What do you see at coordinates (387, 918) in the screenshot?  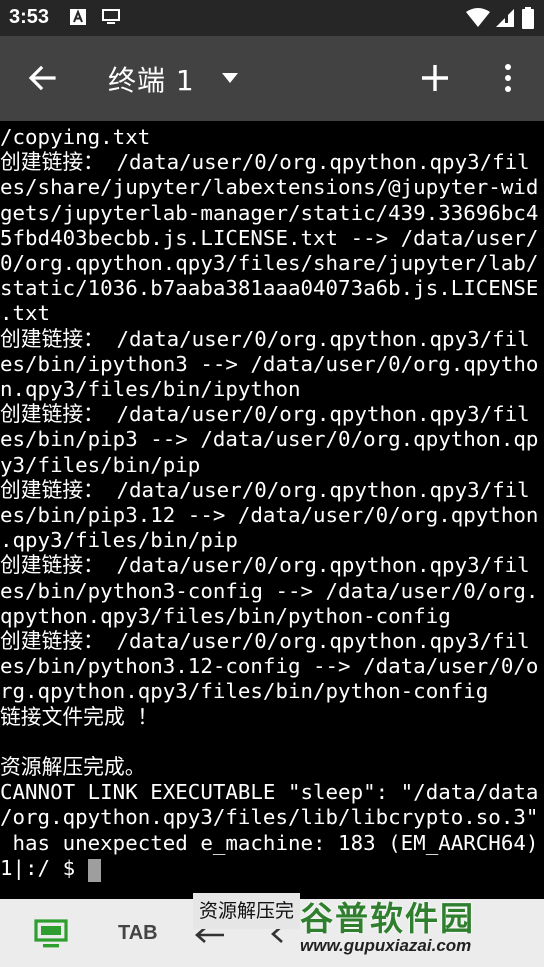 I see `watermark-brand: 谷普软件园` at bounding box center [387, 918].